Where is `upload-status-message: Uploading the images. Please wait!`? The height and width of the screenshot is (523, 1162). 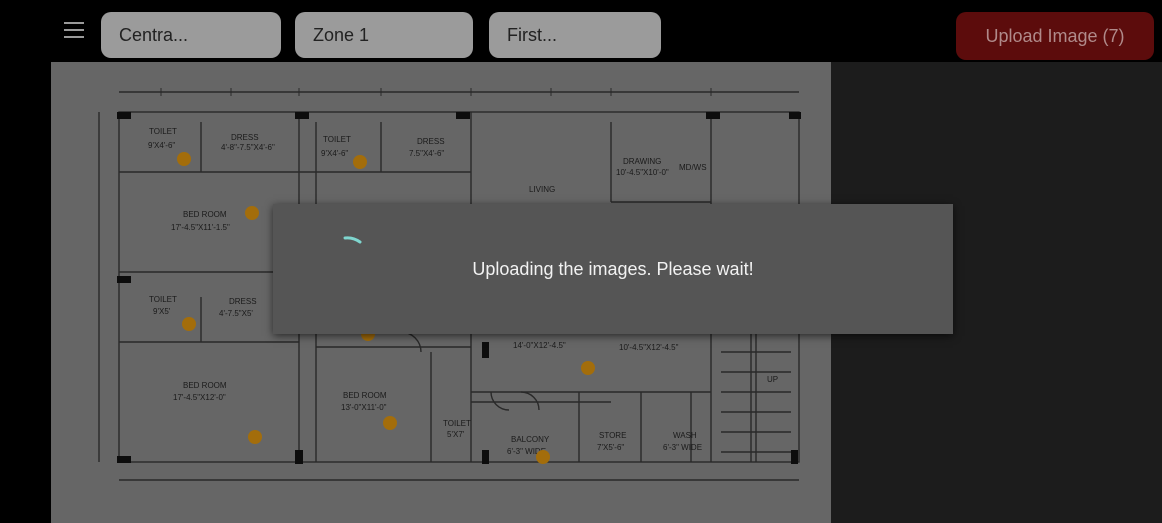
upload-status-message: Uploading the images. Please wait! is located at coordinates (613, 269).